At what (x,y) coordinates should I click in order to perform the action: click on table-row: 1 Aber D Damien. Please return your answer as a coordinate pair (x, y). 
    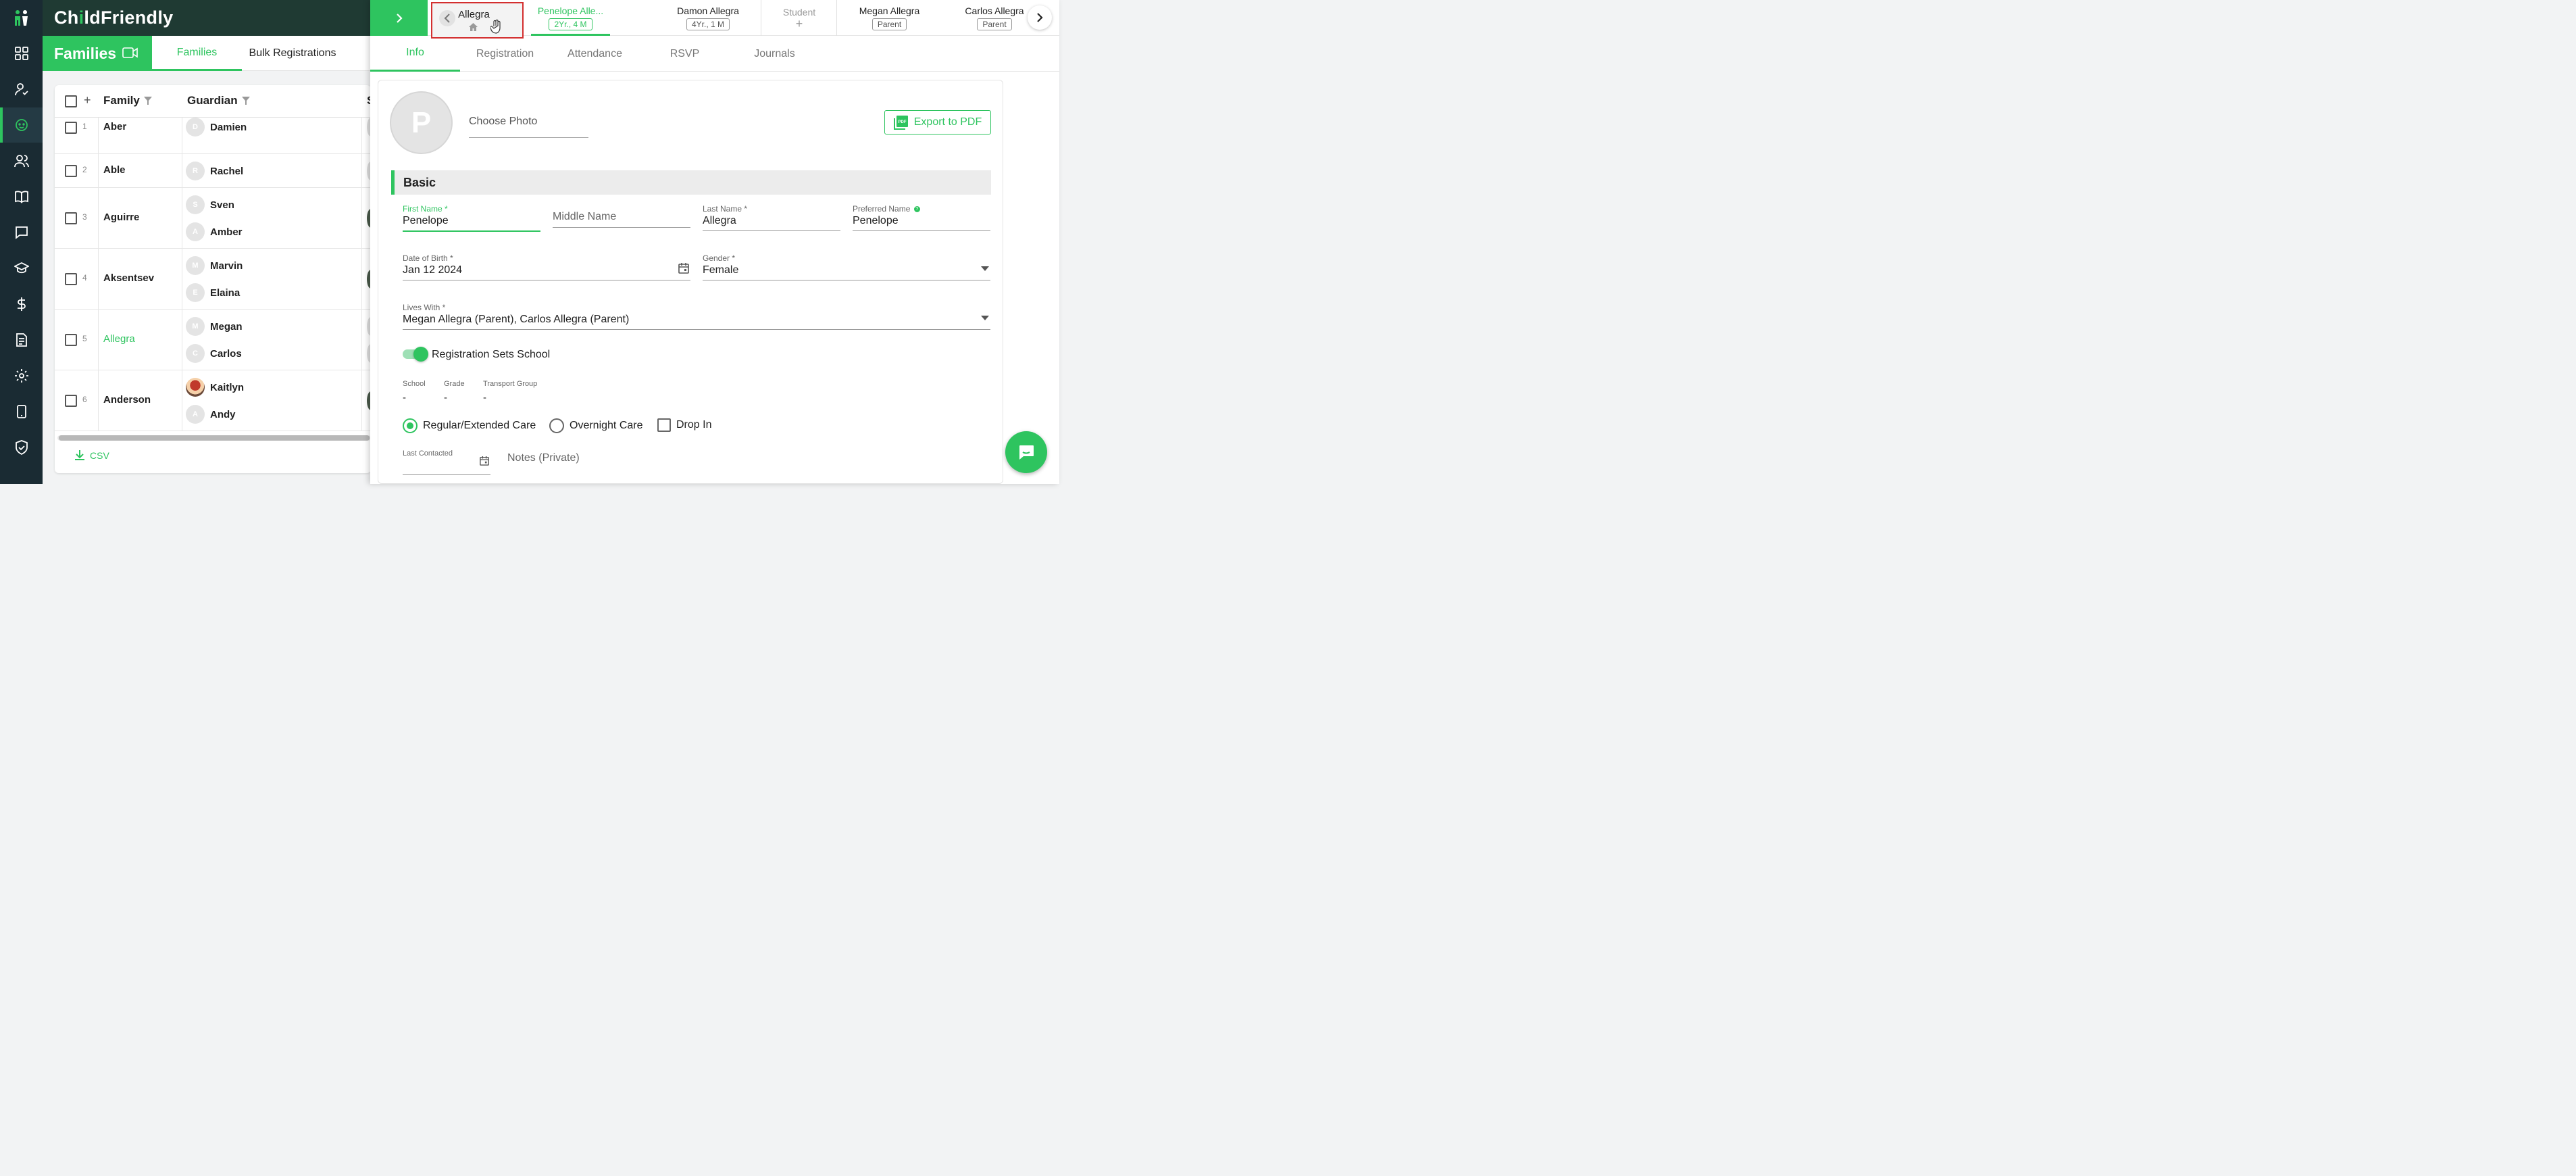
    Looking at the image, I should click on (213, 136).